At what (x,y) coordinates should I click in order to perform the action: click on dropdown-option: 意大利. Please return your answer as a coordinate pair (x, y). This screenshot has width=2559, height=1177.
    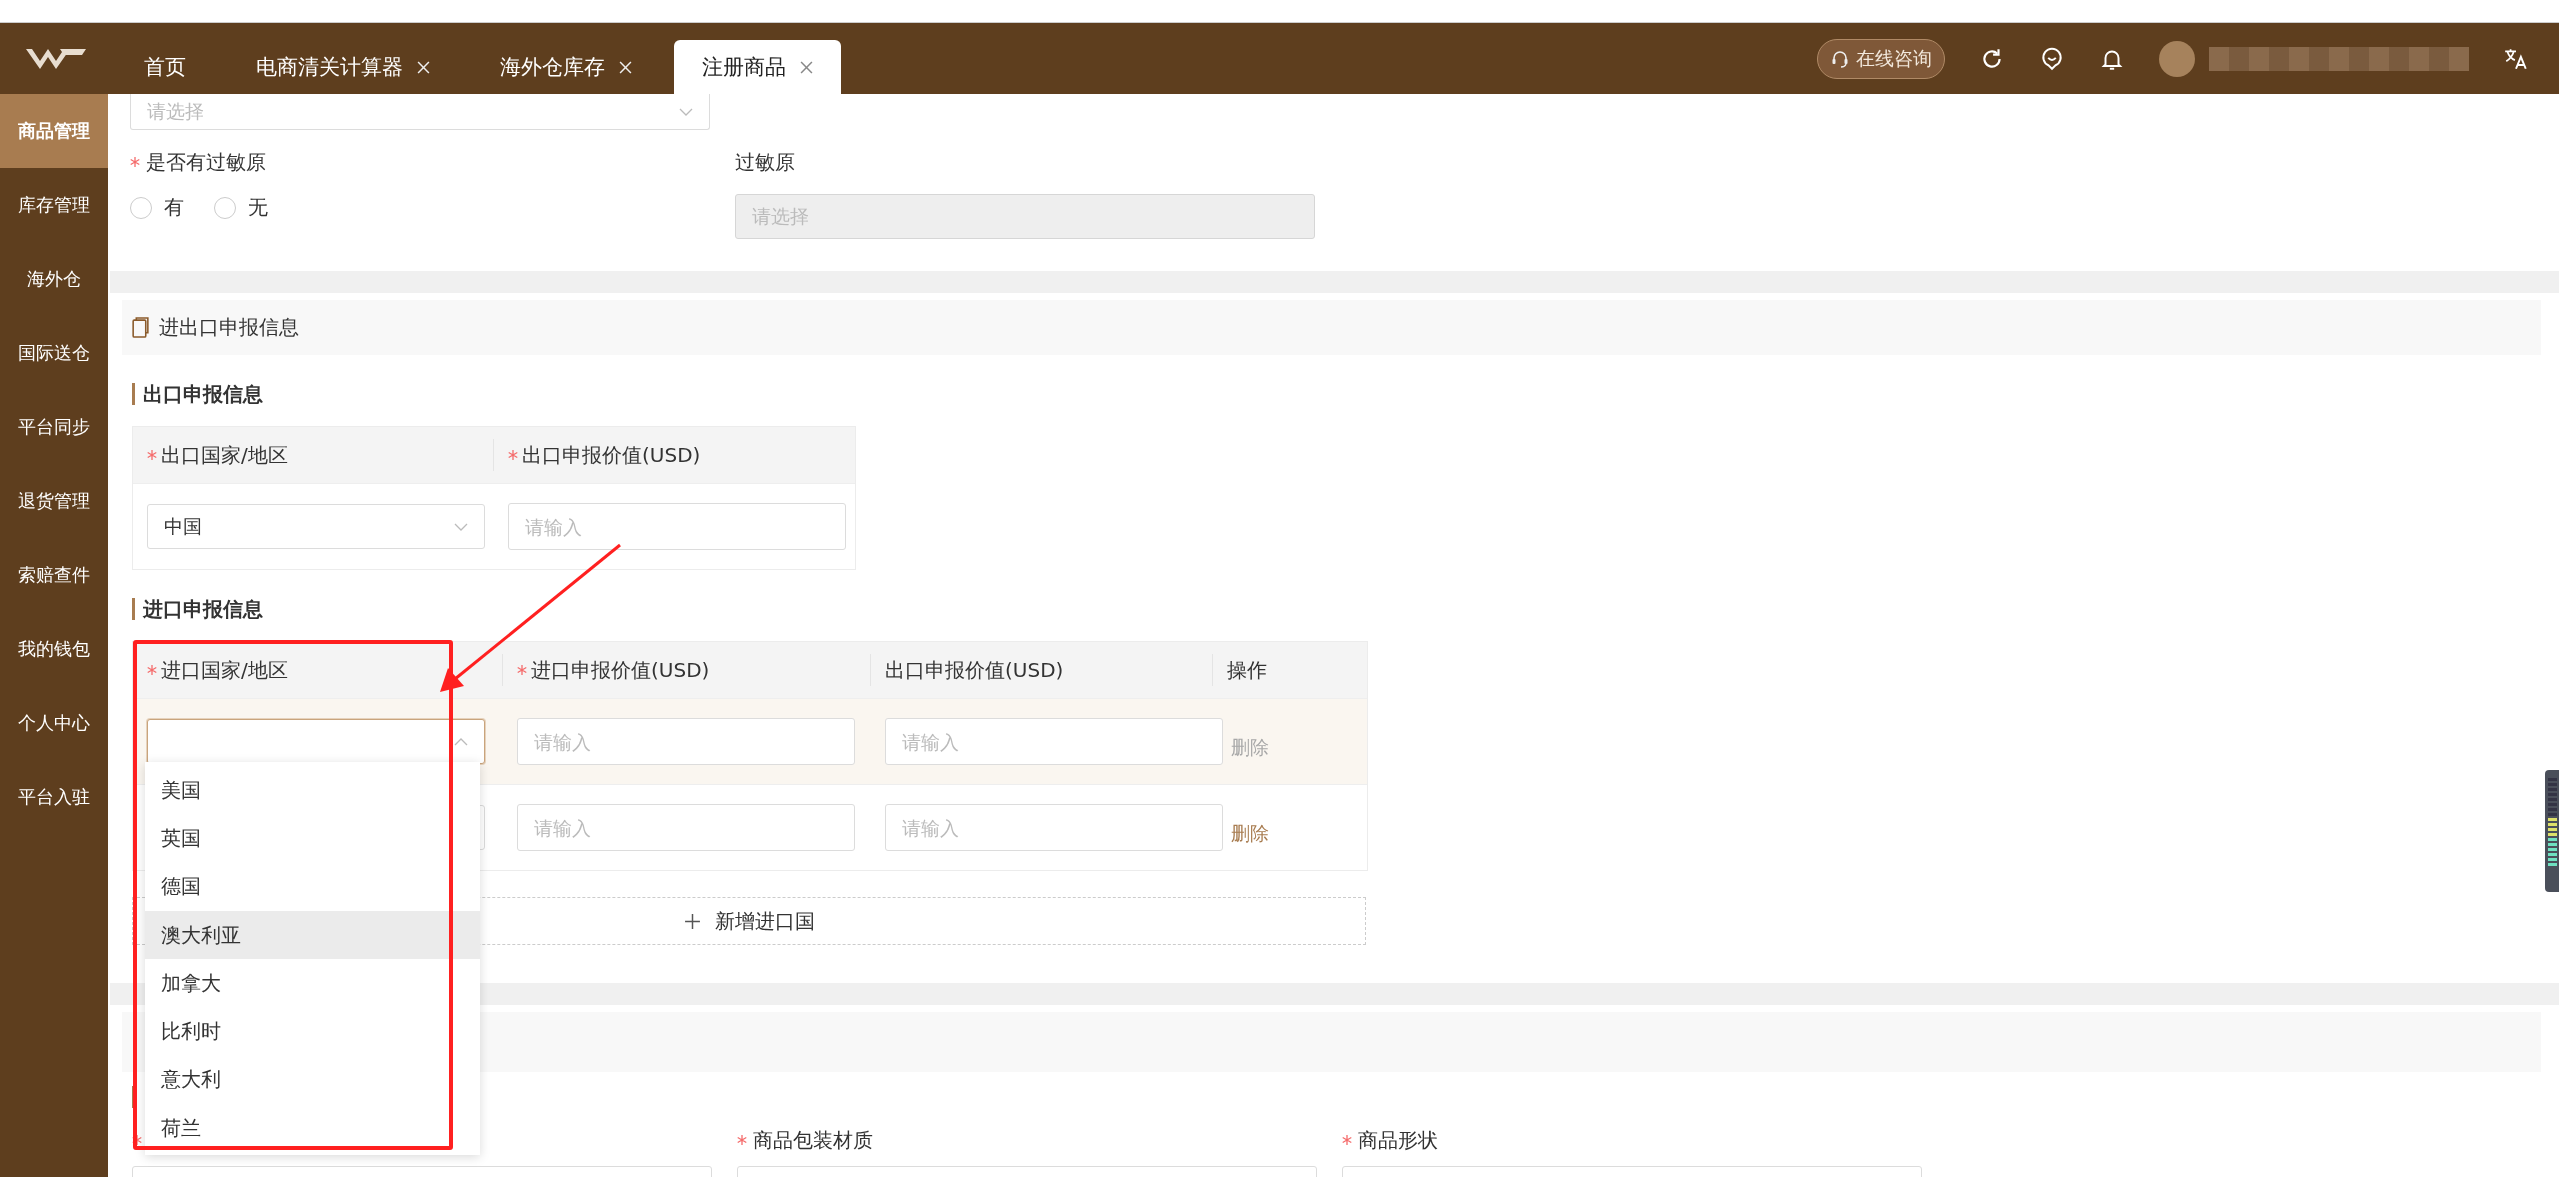
    Looking at the image, I should click on (312, 1080).